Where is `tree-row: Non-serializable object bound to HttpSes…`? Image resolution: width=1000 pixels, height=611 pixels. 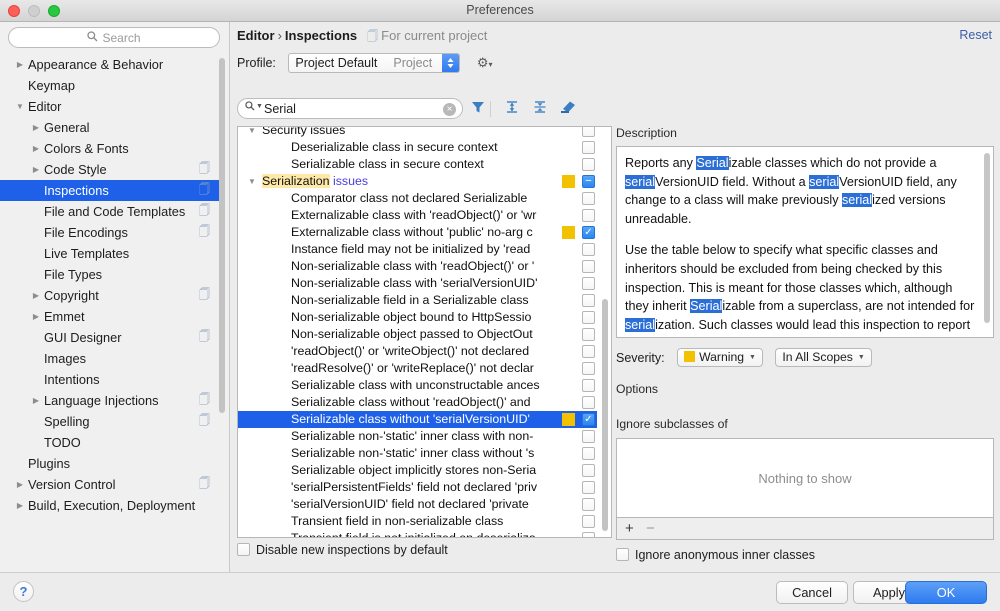 tree-row: Non-serializable object bound to HttpSes… is located at coordinates (424, 317).